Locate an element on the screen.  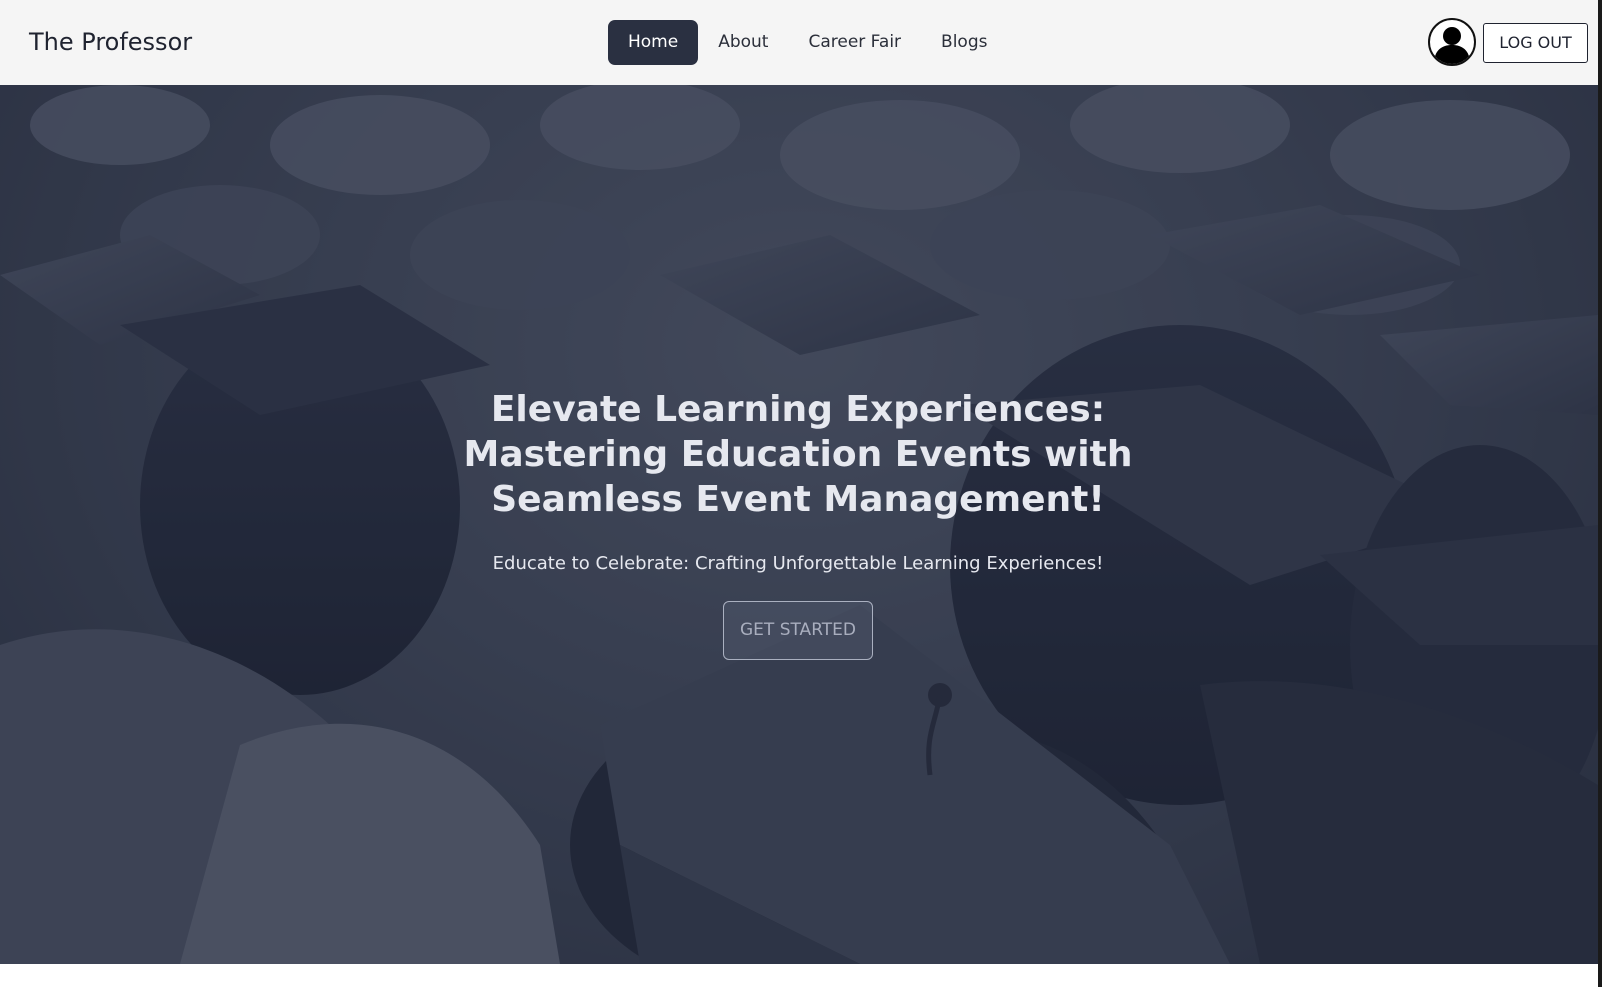
nav-links: Home About Career Fair Blogs is located at coordinates (807, 42).